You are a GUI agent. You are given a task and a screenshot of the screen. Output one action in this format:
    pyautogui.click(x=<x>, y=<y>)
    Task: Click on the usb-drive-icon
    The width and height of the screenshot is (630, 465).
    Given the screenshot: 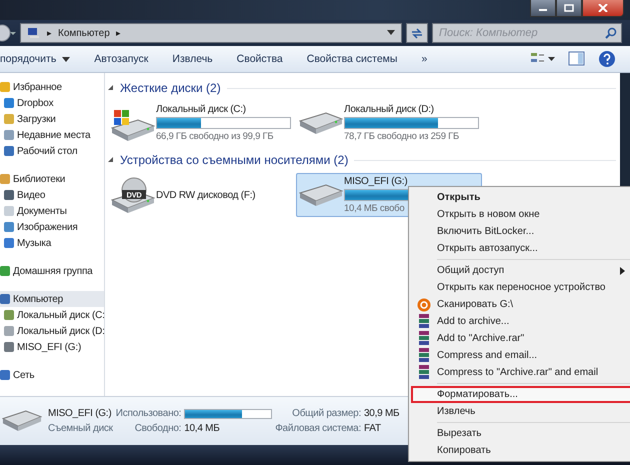 What is the action you would take?
    pyautogui.click(x=22, y=421)
    